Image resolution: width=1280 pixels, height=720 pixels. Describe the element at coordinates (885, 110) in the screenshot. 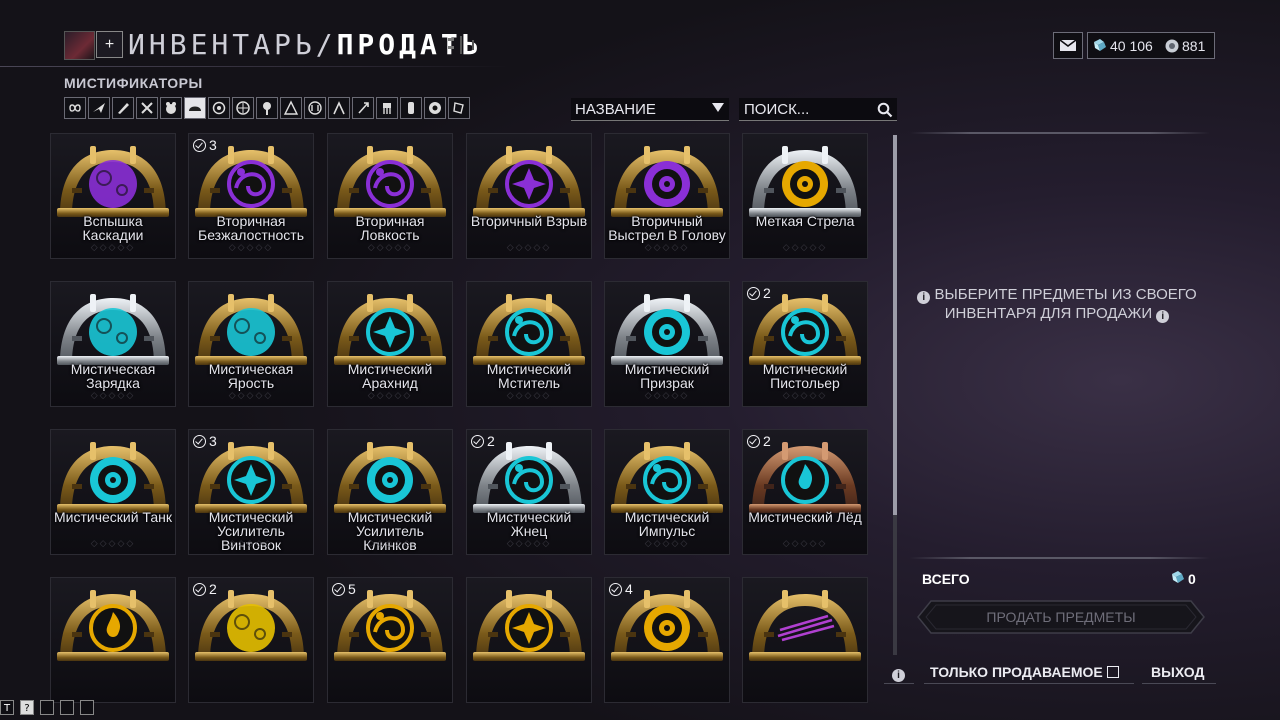

I see `search-icon` at that location.